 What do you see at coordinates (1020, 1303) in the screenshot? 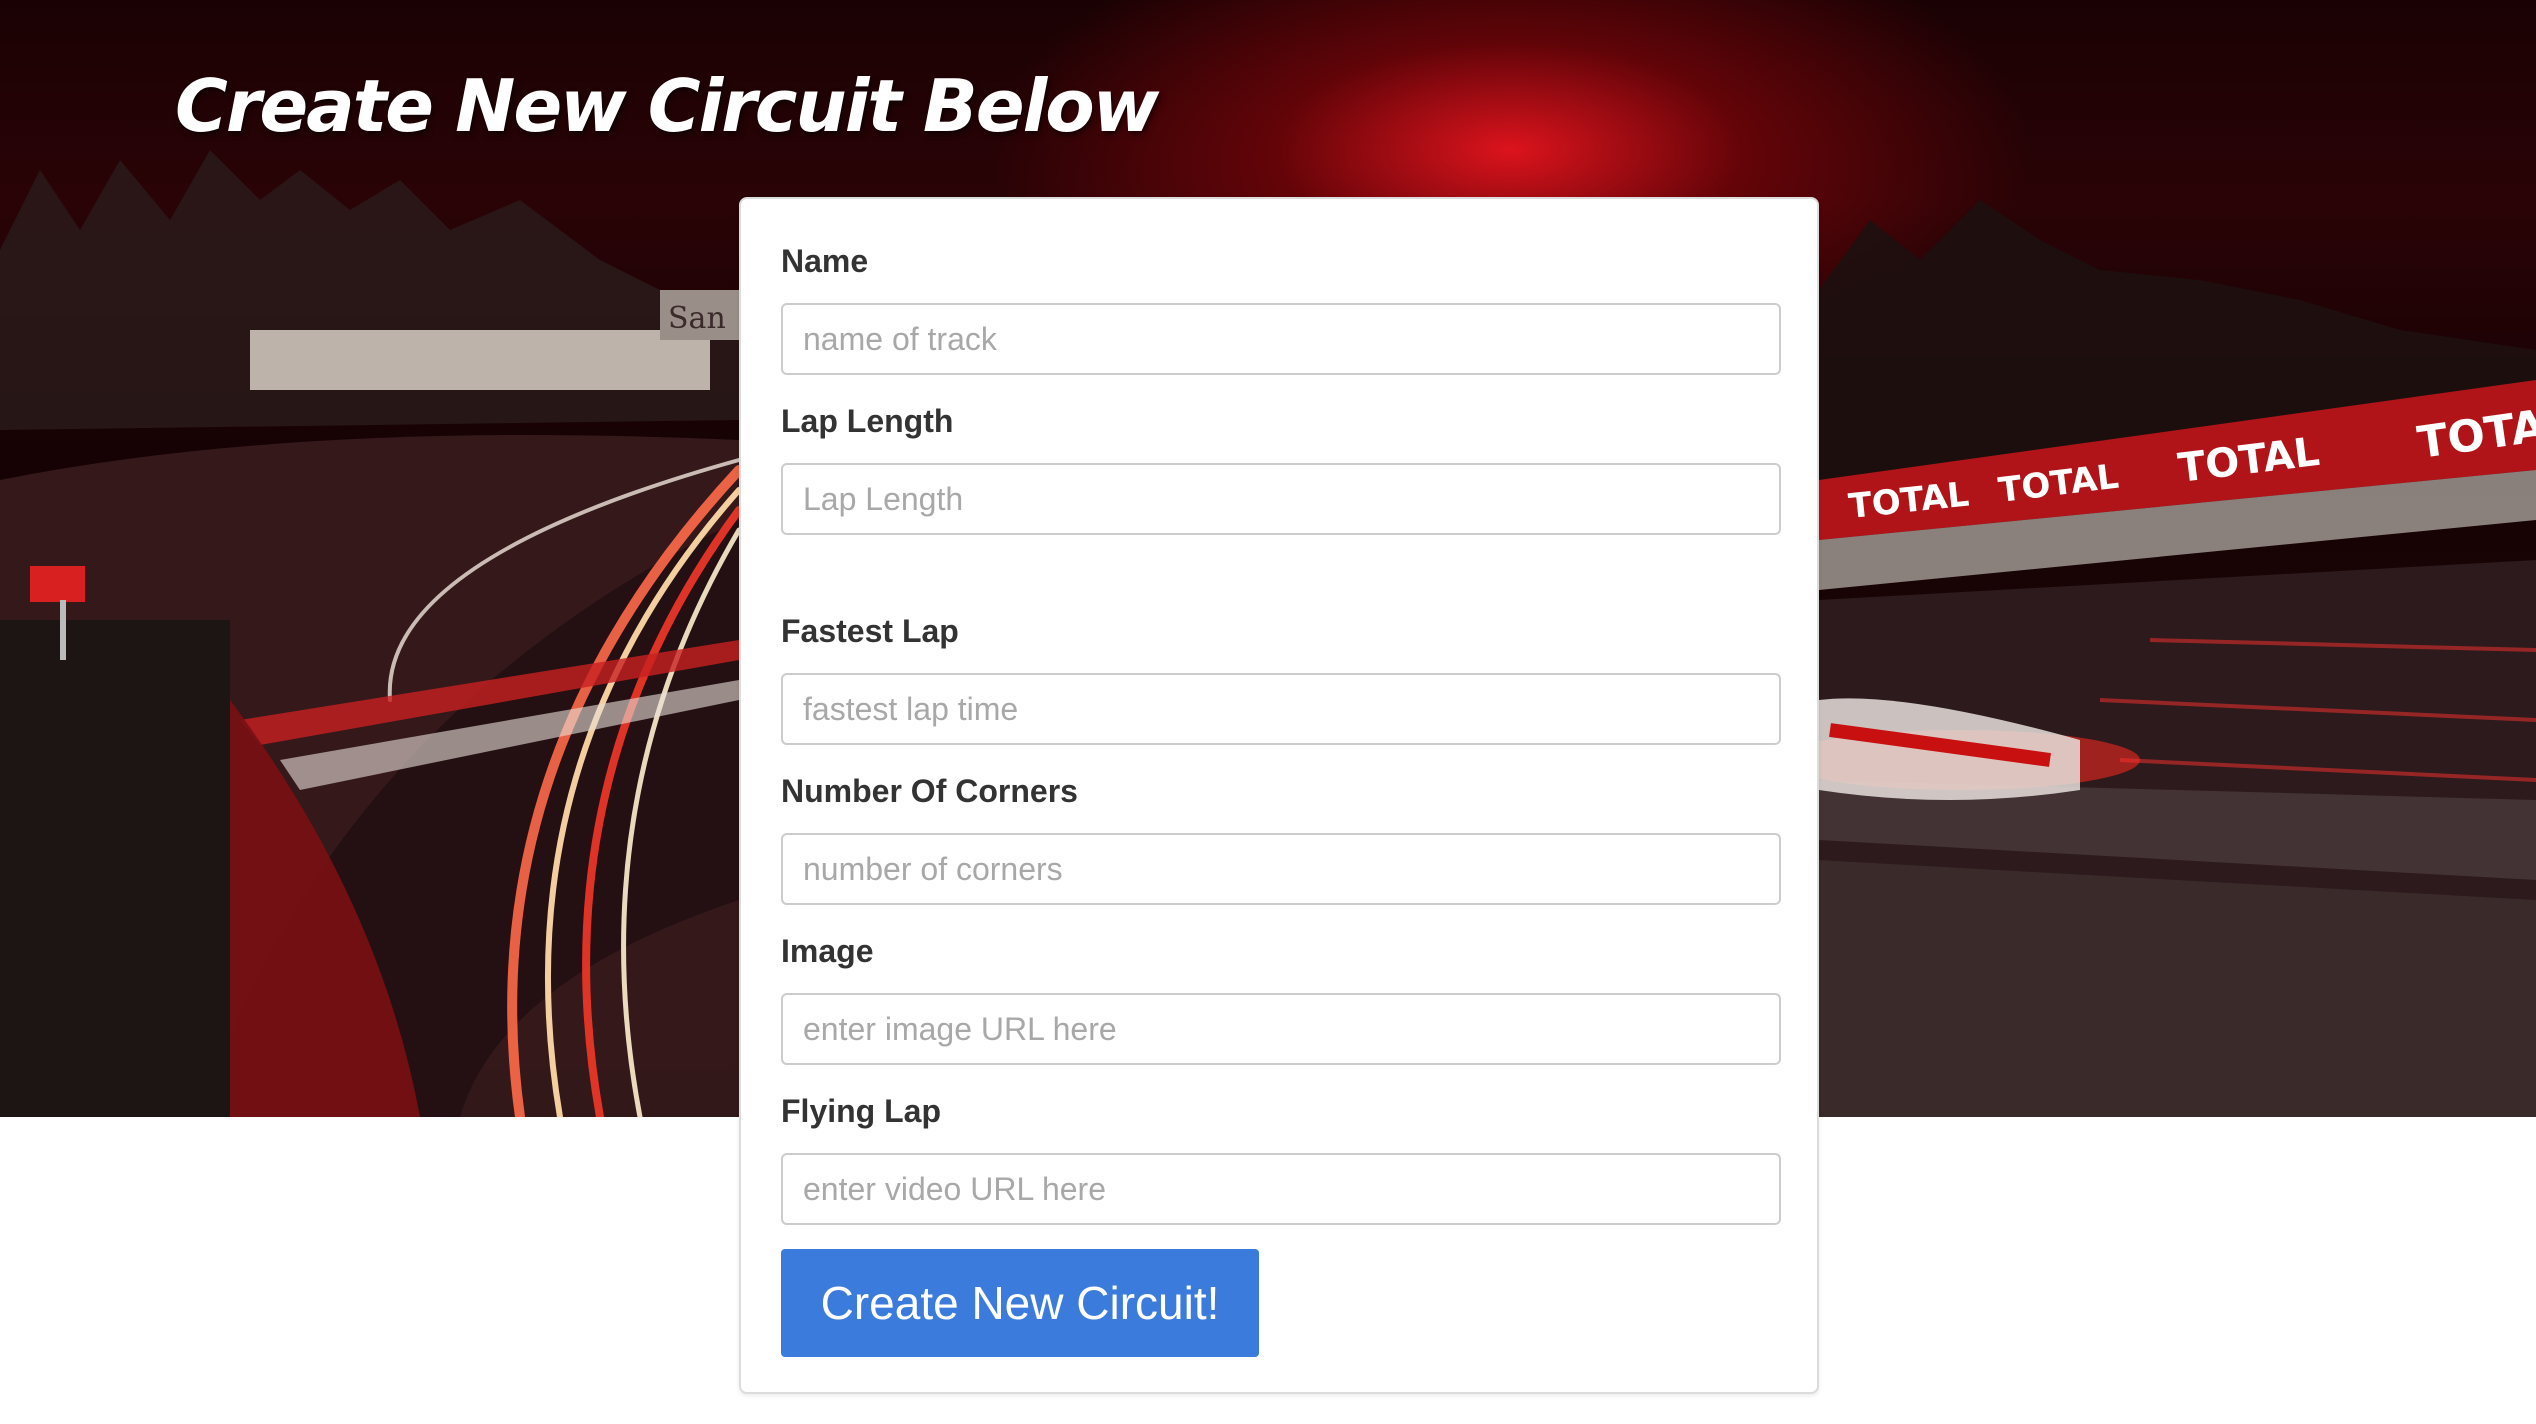
I see `create-circuit-button: Create New Circuit!` at bounding box center [1020, 1303].